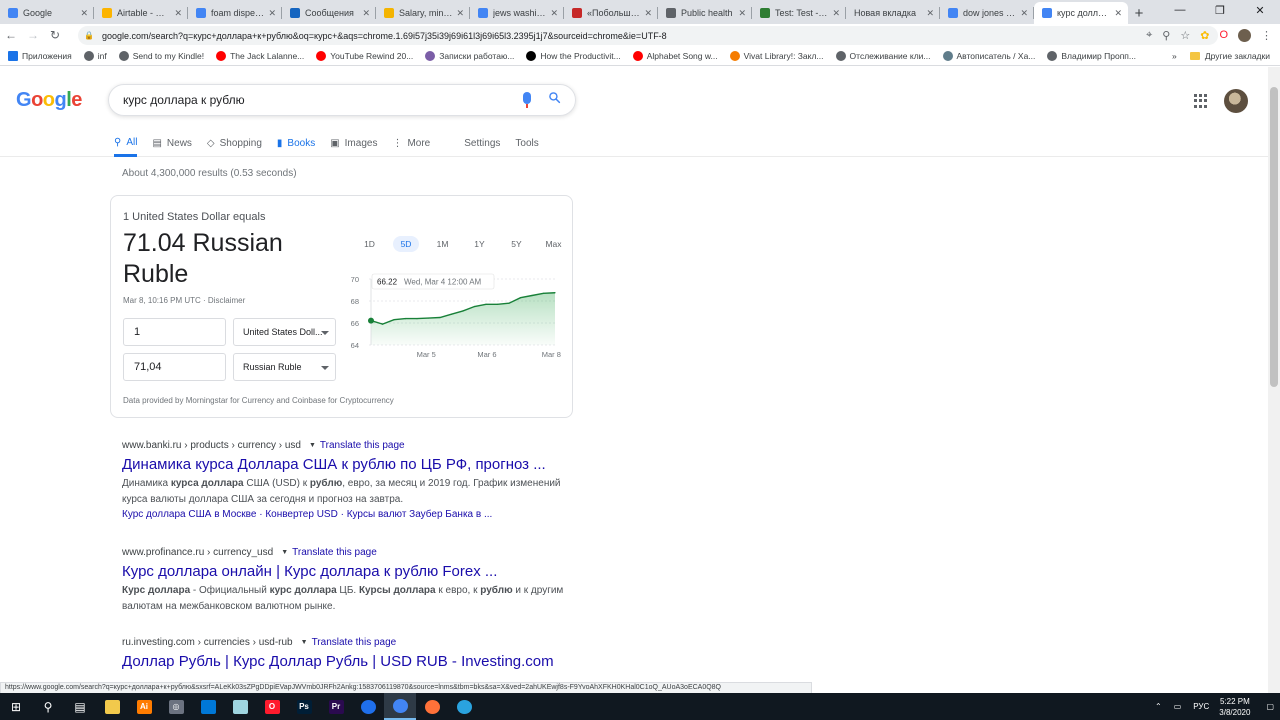 This screenshot has width=1280, height=720. What do you see at coordinates (112, 706) in the screenshot?
I see `taskbar-file-explorer` at bounding box center [112, 706].